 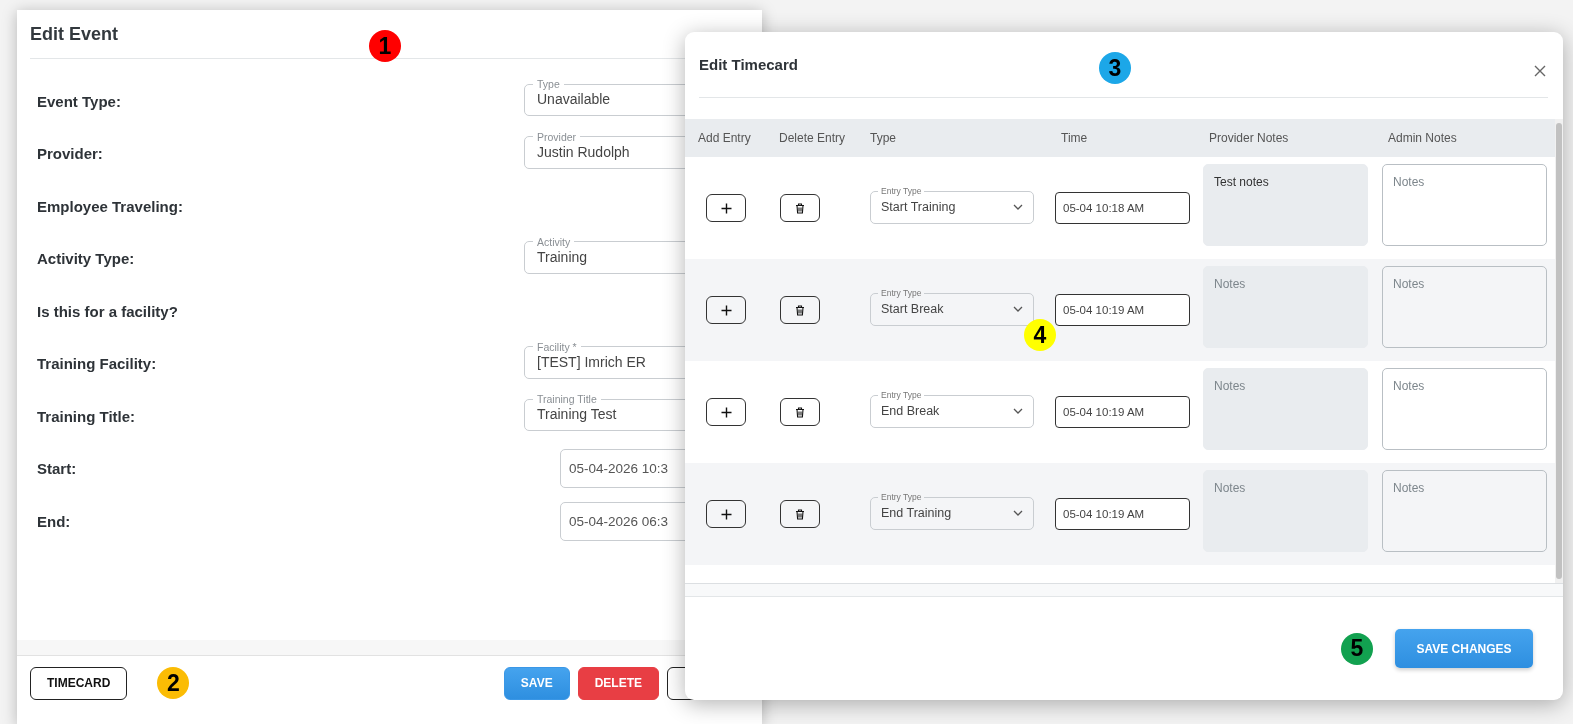 What do you see at coordinates (1115, 68) in the screenshot?
I see `callout-marker: 3` at bounding box center [1115, 68].